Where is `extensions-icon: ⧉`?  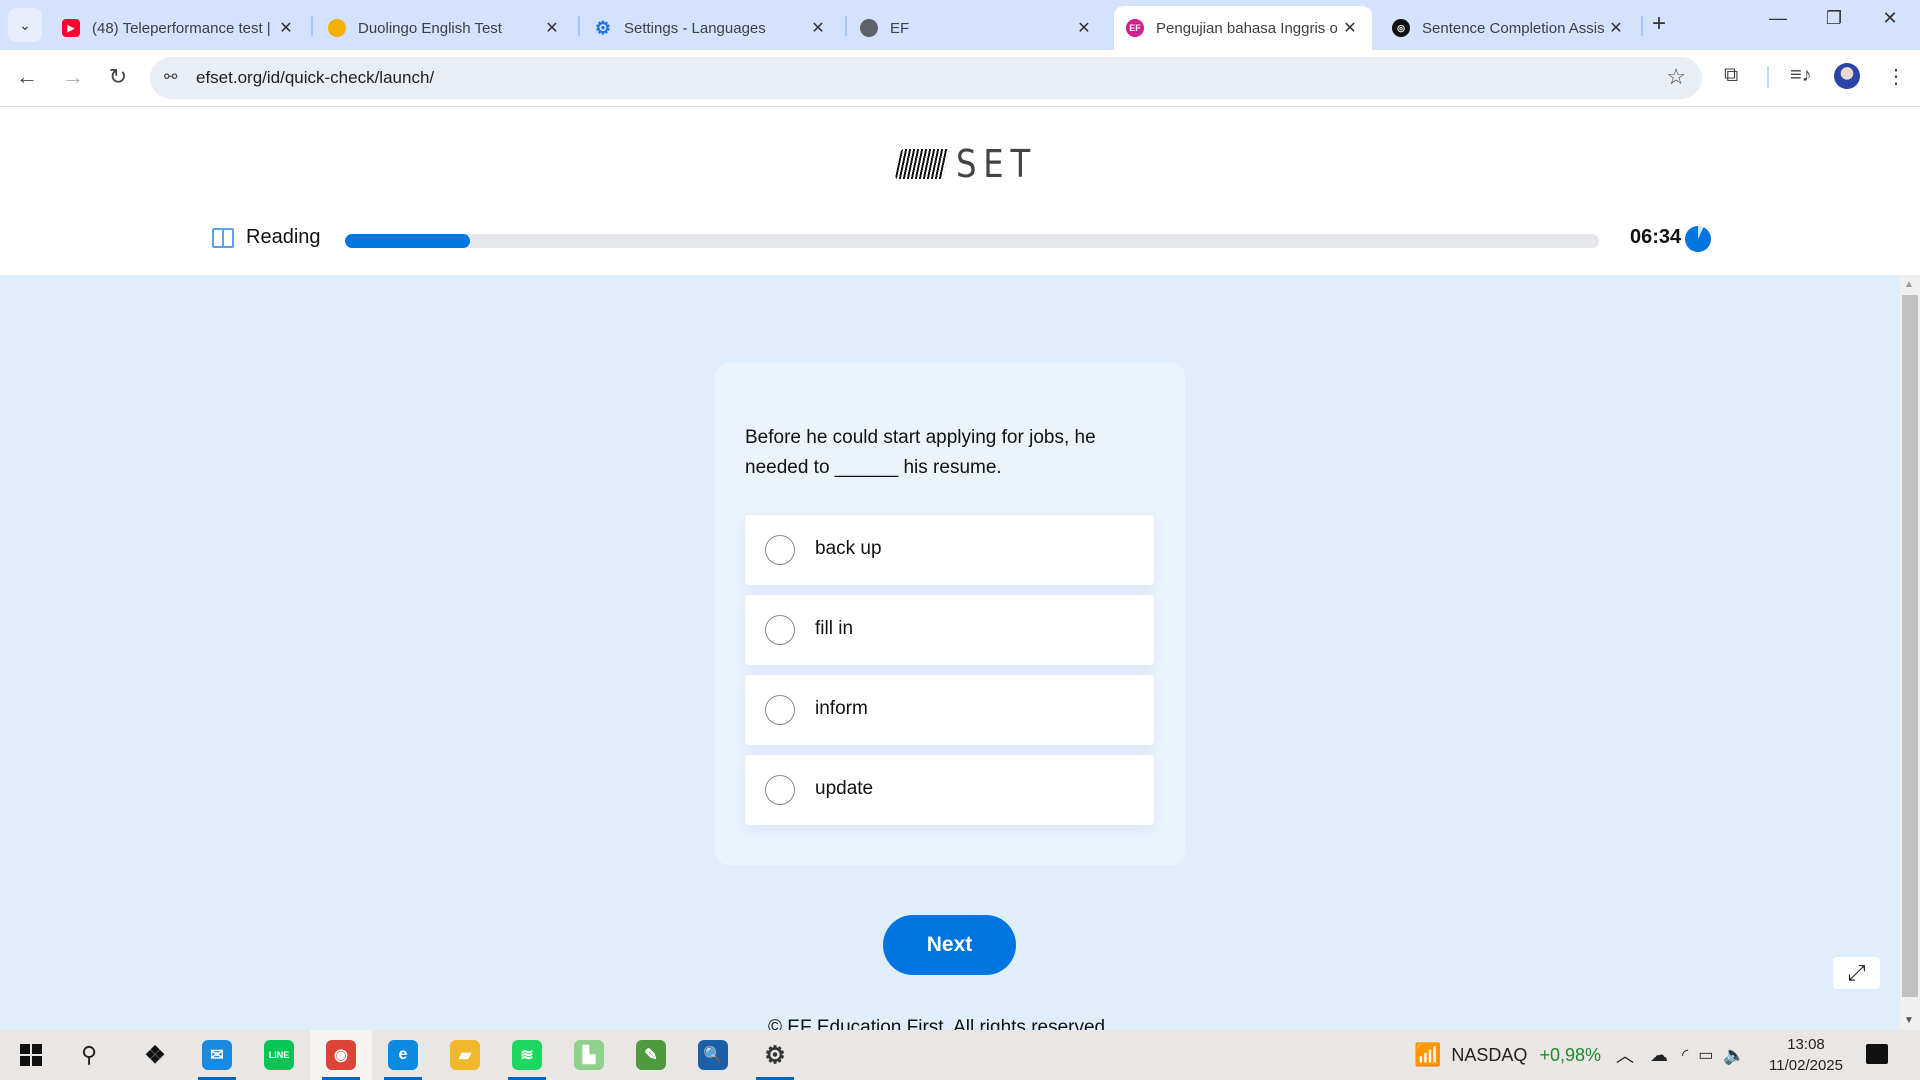 extensions-icon: ⧉ is located at coordinates (1731, 75).